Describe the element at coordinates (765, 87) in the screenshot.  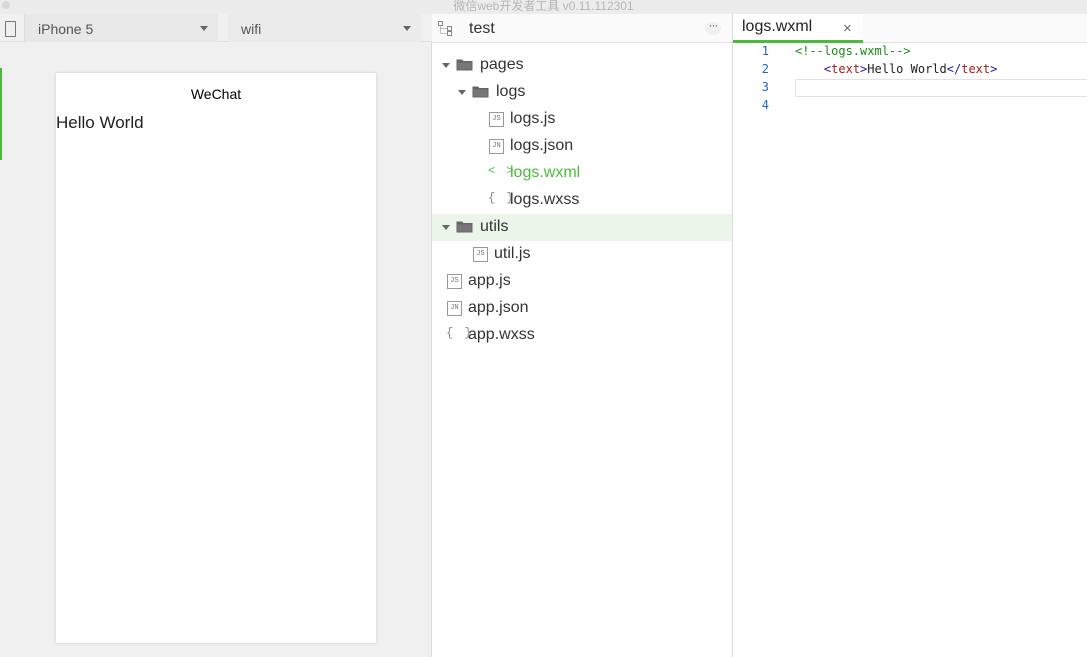
I see `line-number: 3` at that location.